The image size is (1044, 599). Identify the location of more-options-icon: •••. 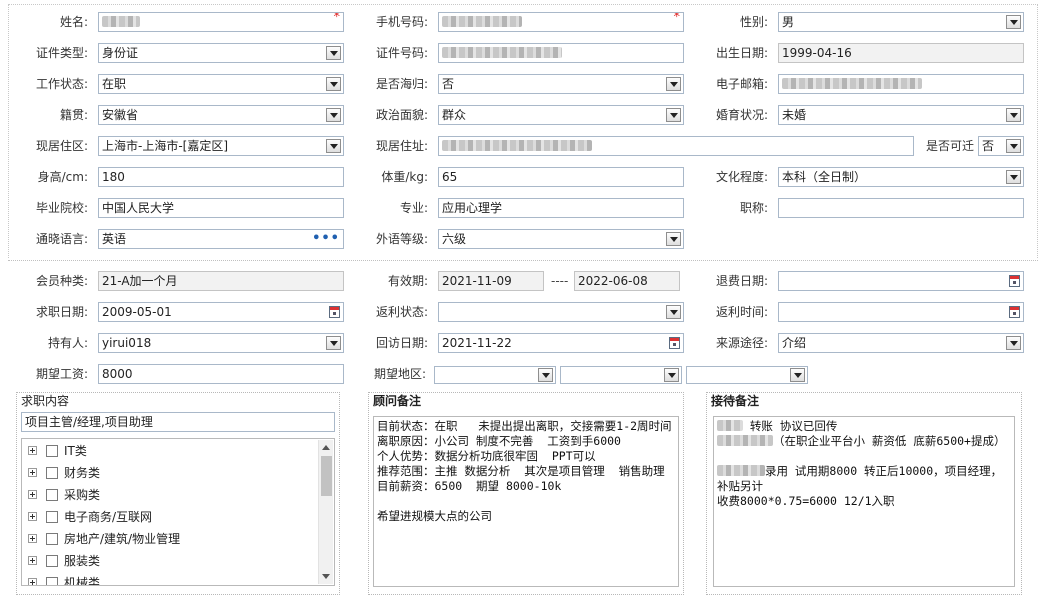
(326, 239).